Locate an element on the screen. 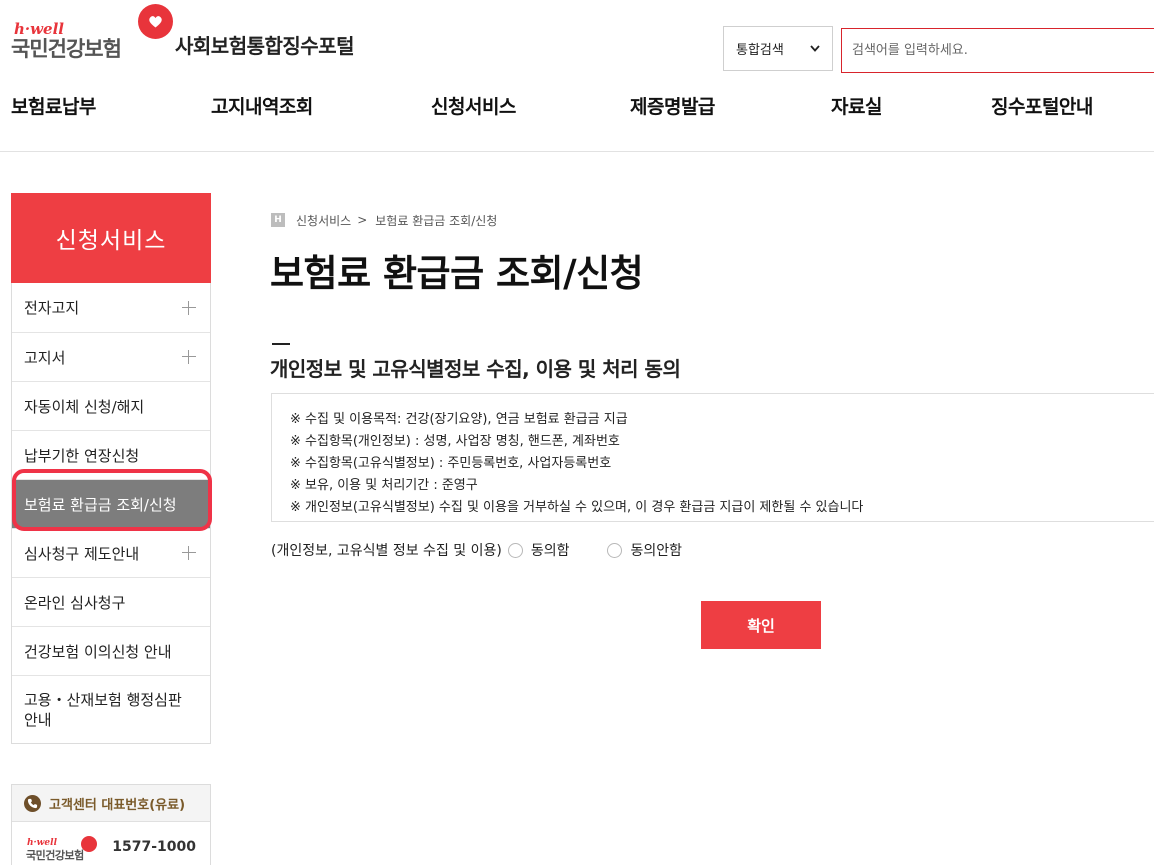 This screenshot has width=1154, height=865. sidebar-item-label: 고지서 is located at coordinates (45, 357).